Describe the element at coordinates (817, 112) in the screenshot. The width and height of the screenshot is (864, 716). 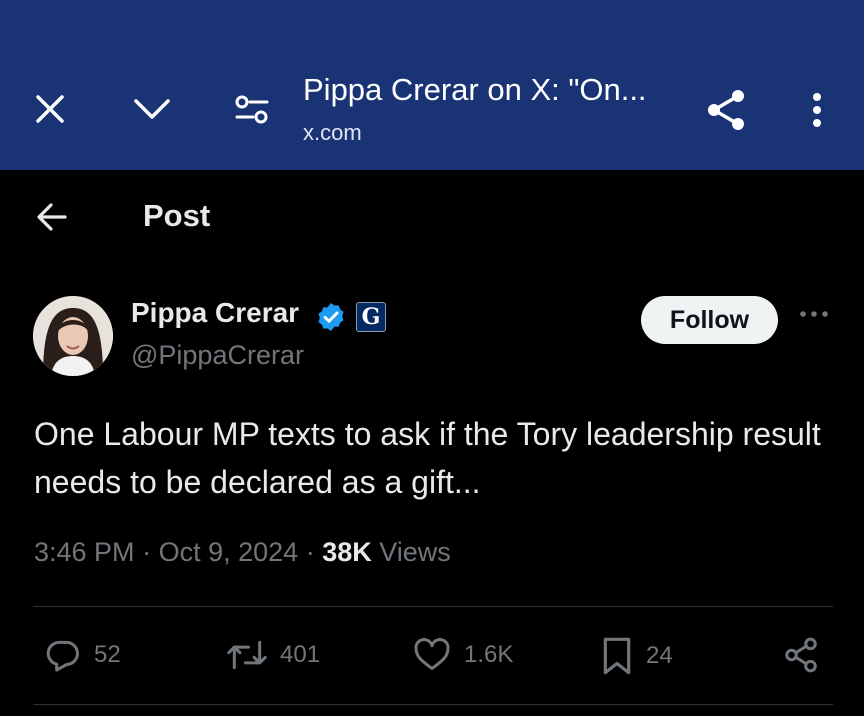
I see `overflow-menu-icon` at that location.